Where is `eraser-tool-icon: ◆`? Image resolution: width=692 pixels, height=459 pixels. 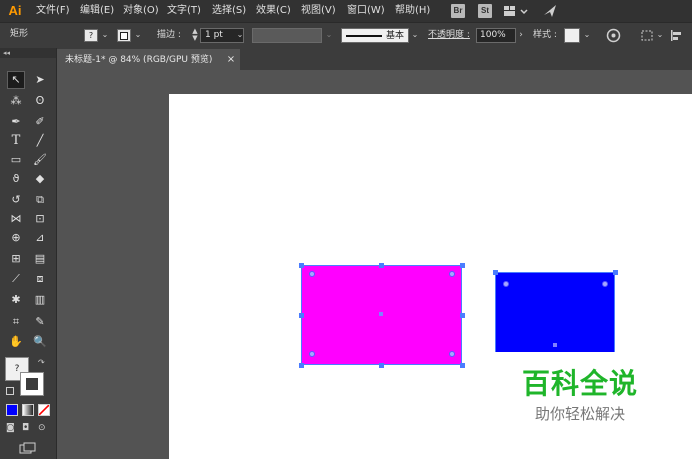 eraser-tool-icon: ◆ is located at coordinates (40, 179).